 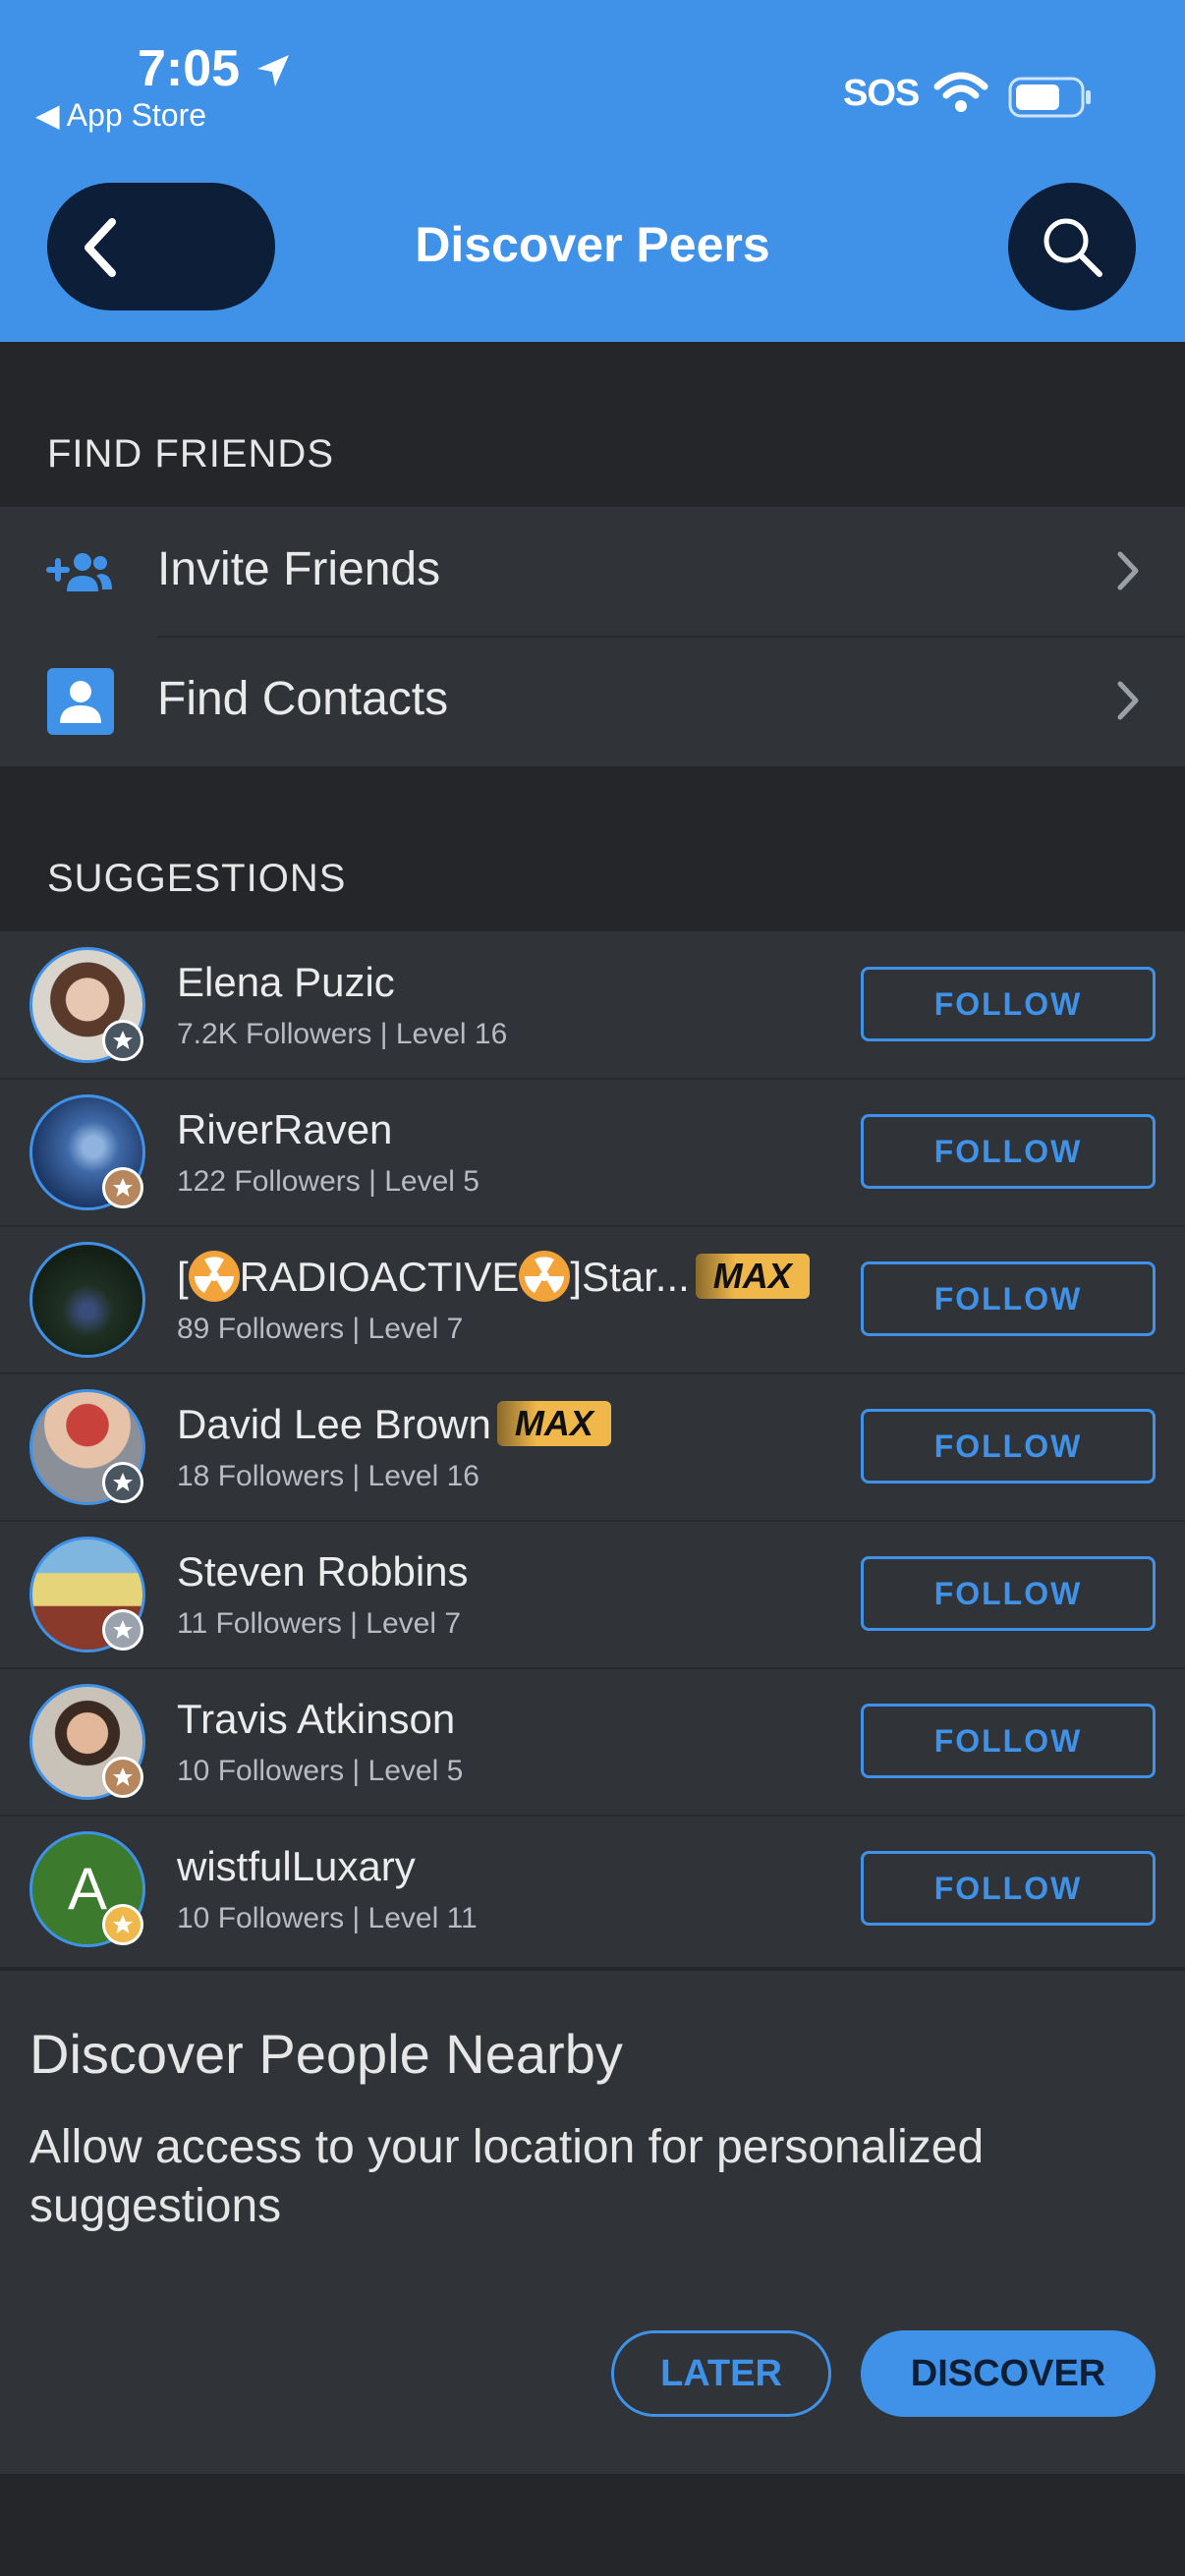 I want to click on search-icon, so click(x=1073, y=247).